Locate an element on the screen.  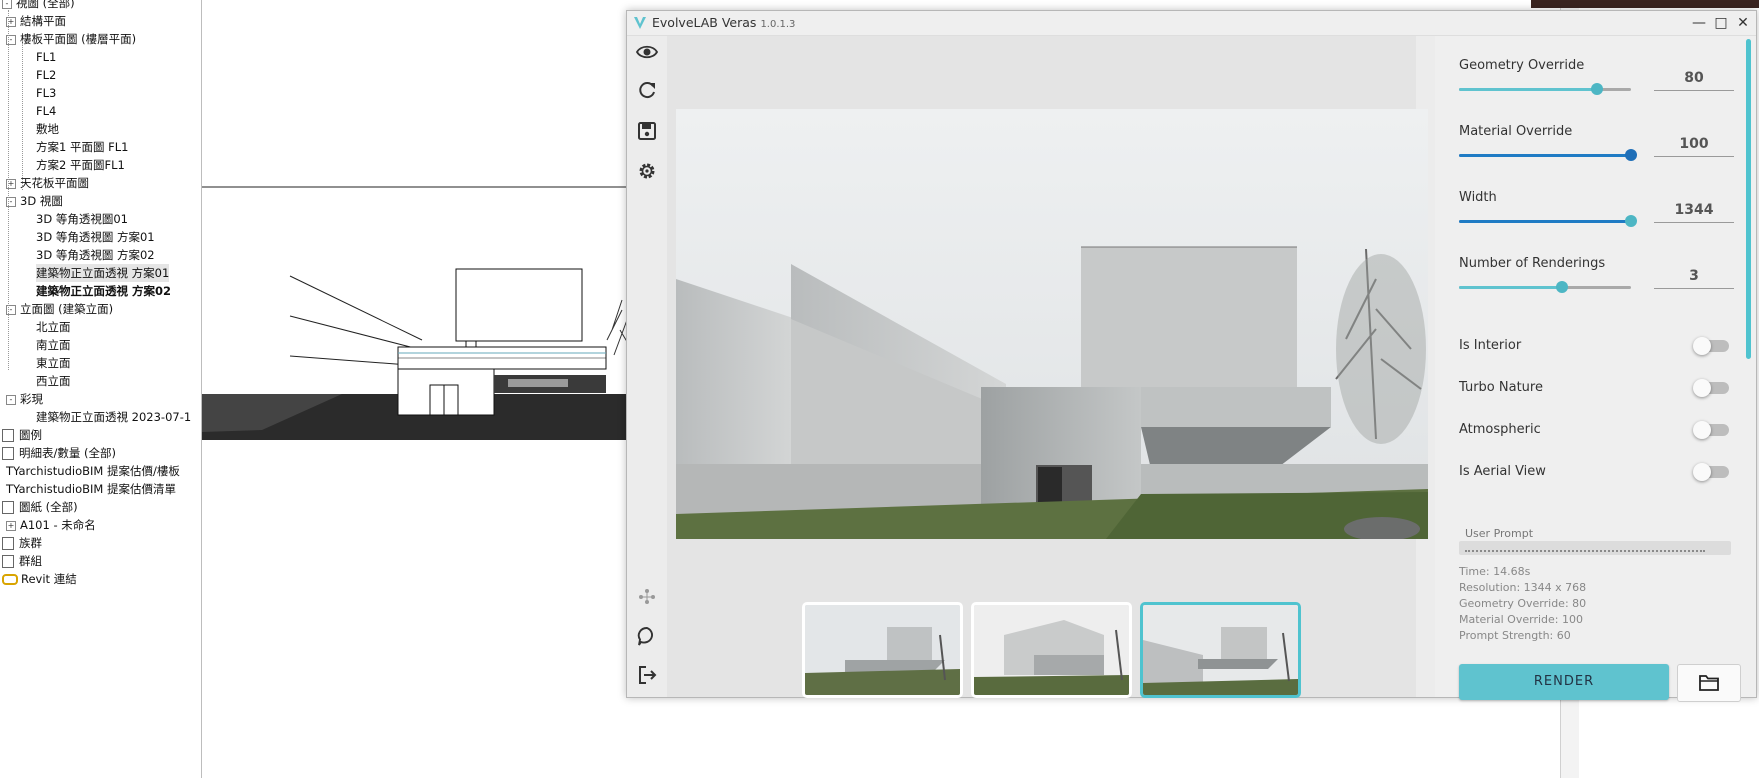
browser-item: 南立面 is located at coordinates (53, 345).